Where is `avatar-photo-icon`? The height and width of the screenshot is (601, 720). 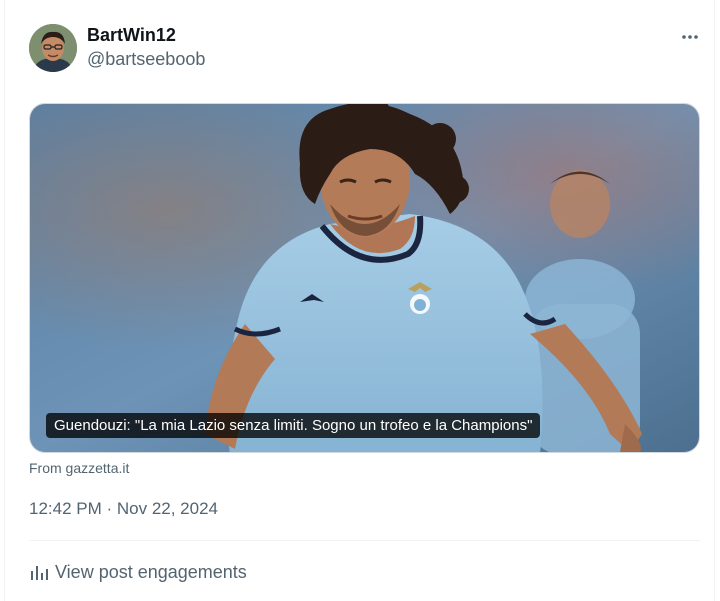
avatar-photo-icon is located at coordinates (53, 48).